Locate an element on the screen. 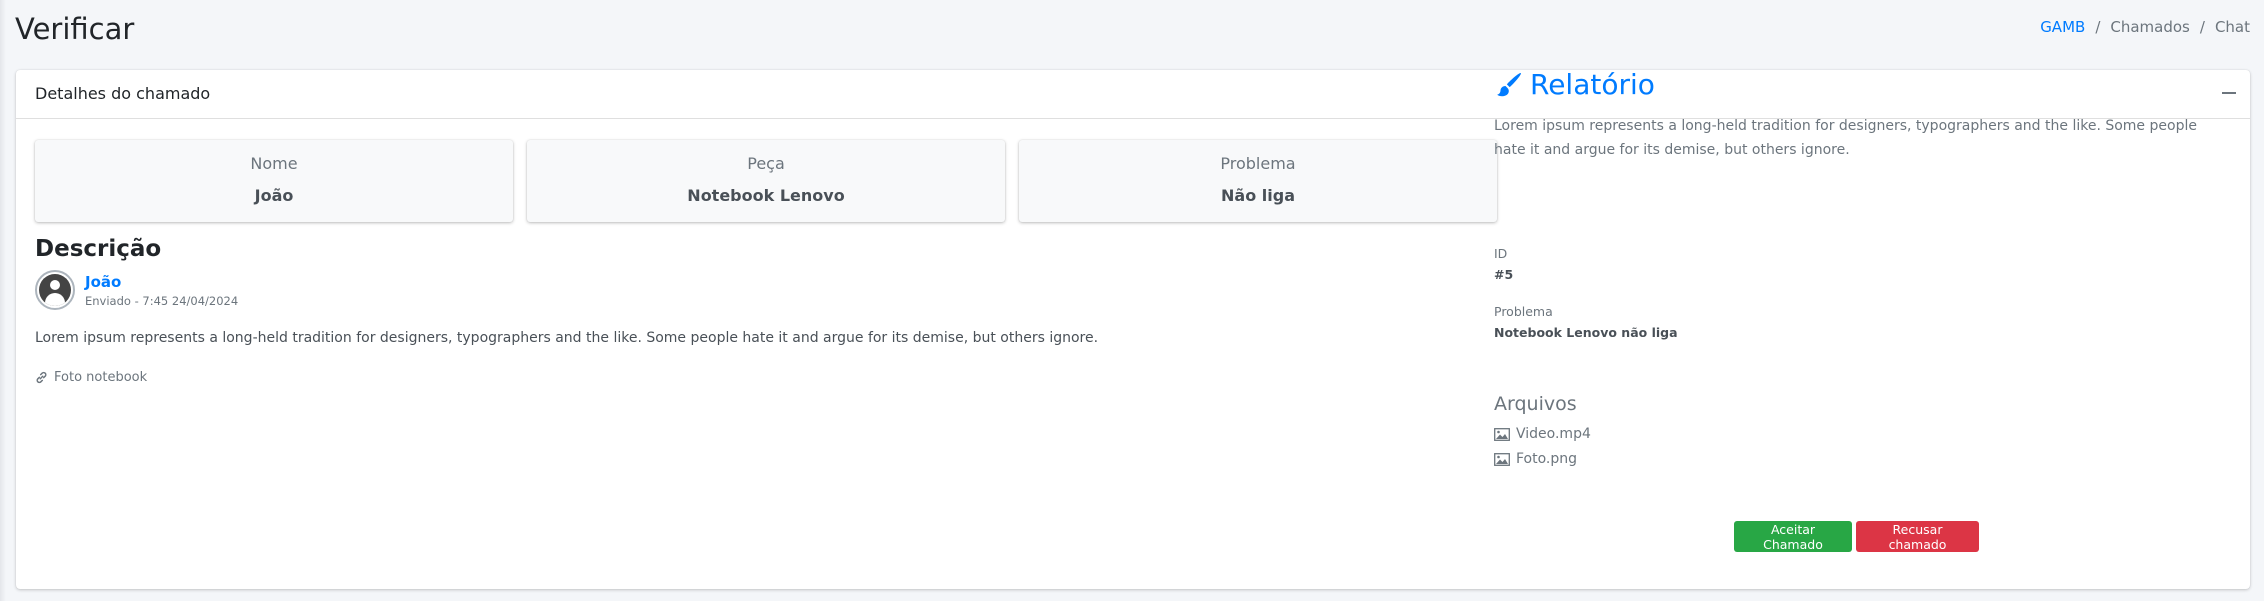 This screenshot has width=2264, height=601. link-icon is located at coordinates (41, 377).